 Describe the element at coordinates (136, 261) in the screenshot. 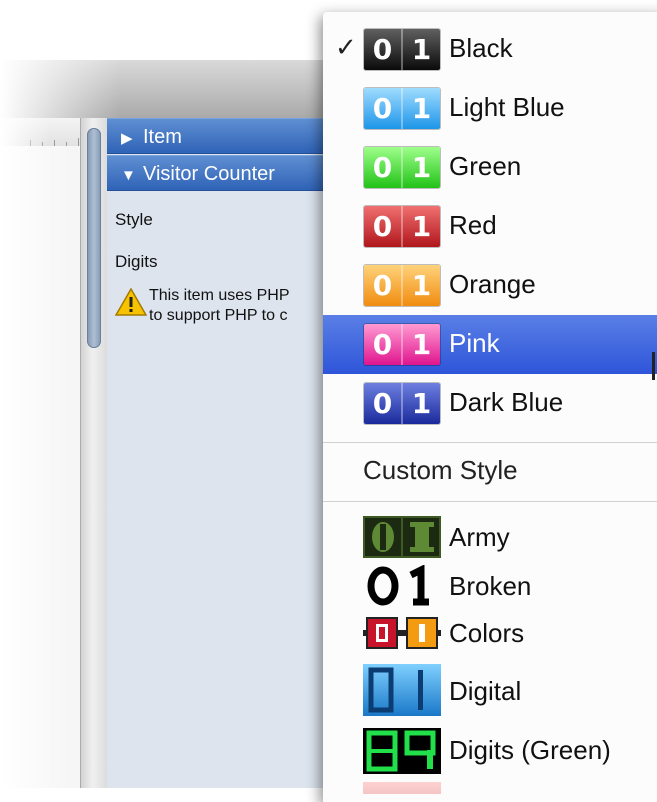

I see `digits-label: Digits` at that location.